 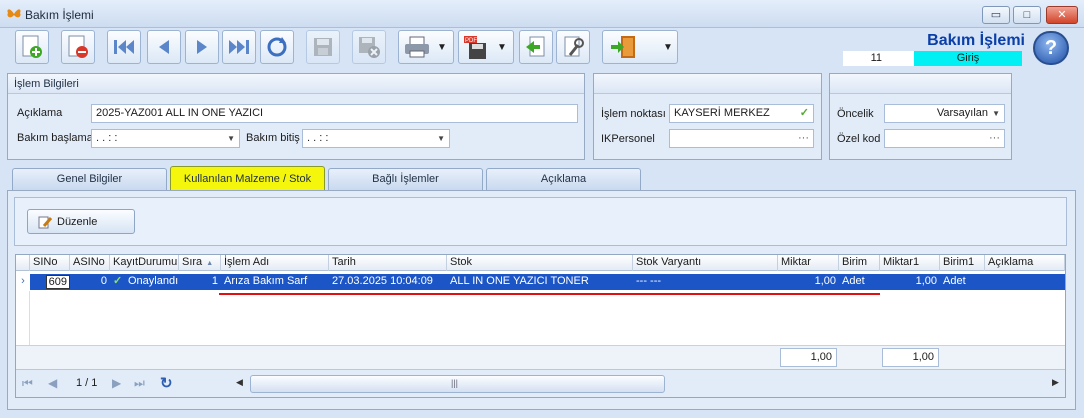 I want to click on previous-record-button, so click(x=164, y=47).